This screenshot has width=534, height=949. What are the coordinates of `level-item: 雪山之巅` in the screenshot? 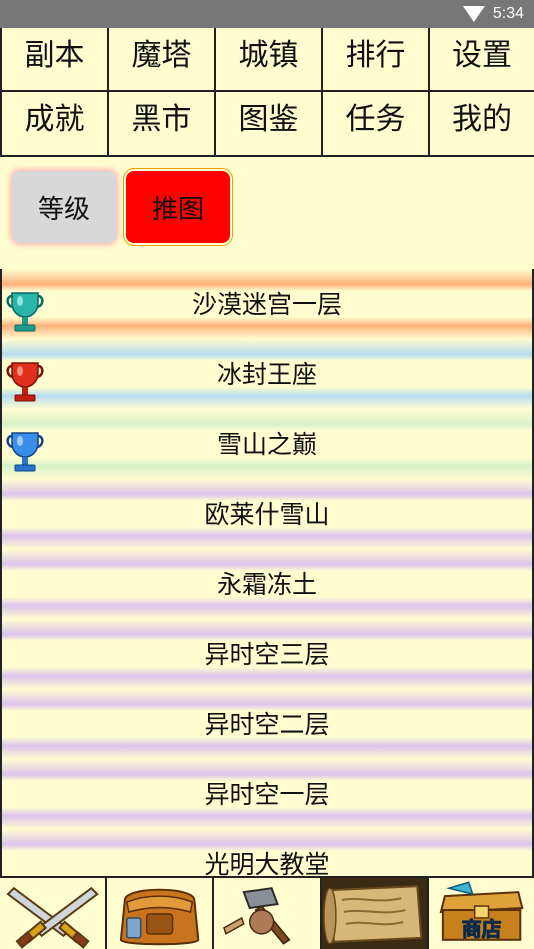 It's located at (267, 444).